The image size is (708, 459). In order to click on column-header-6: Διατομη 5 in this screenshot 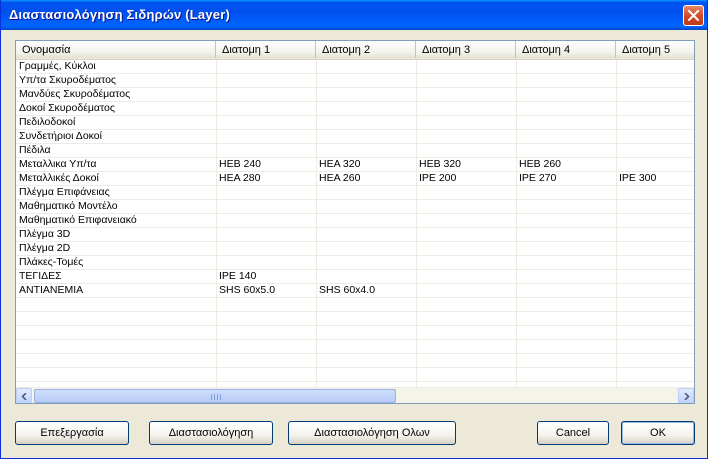, I will do `click(655, 49)`.